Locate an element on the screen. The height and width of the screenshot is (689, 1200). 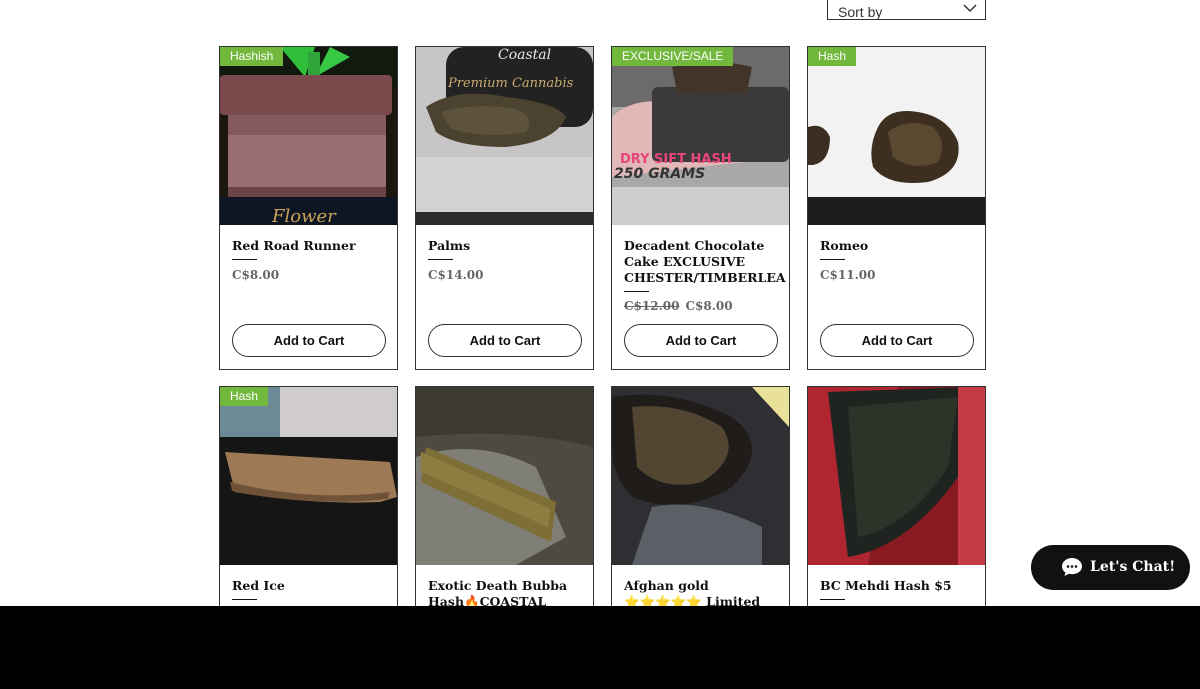
product-price: C$14.00 is located at coordinates (456, 275).